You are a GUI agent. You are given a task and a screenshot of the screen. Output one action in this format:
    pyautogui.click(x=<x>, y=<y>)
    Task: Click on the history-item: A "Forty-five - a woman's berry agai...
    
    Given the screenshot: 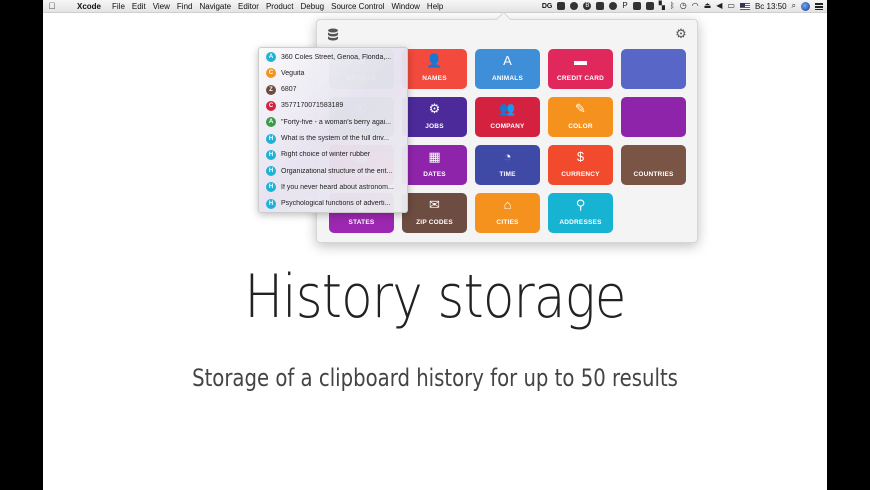 What is the action you would take?
    pyautogui.click(x=333, y=122)
    